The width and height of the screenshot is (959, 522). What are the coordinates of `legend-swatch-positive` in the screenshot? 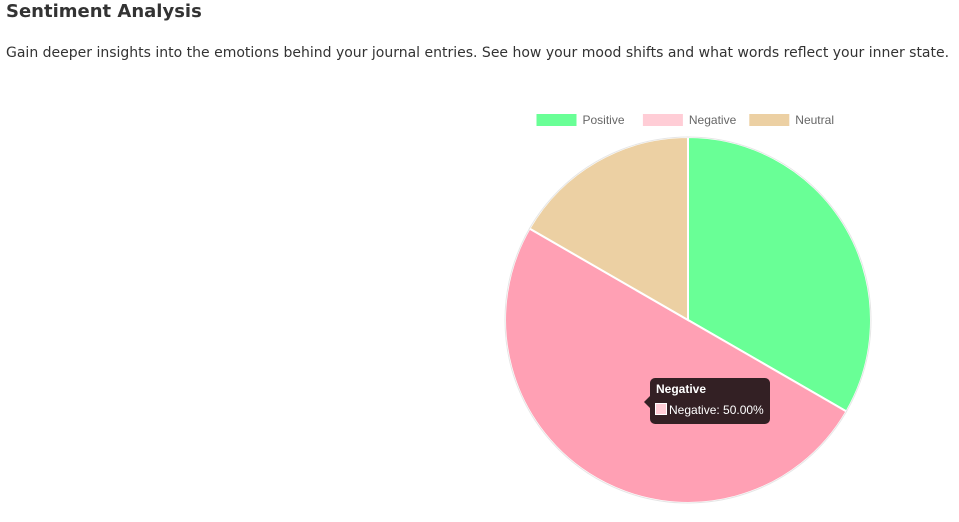 It's located at (556, 120).